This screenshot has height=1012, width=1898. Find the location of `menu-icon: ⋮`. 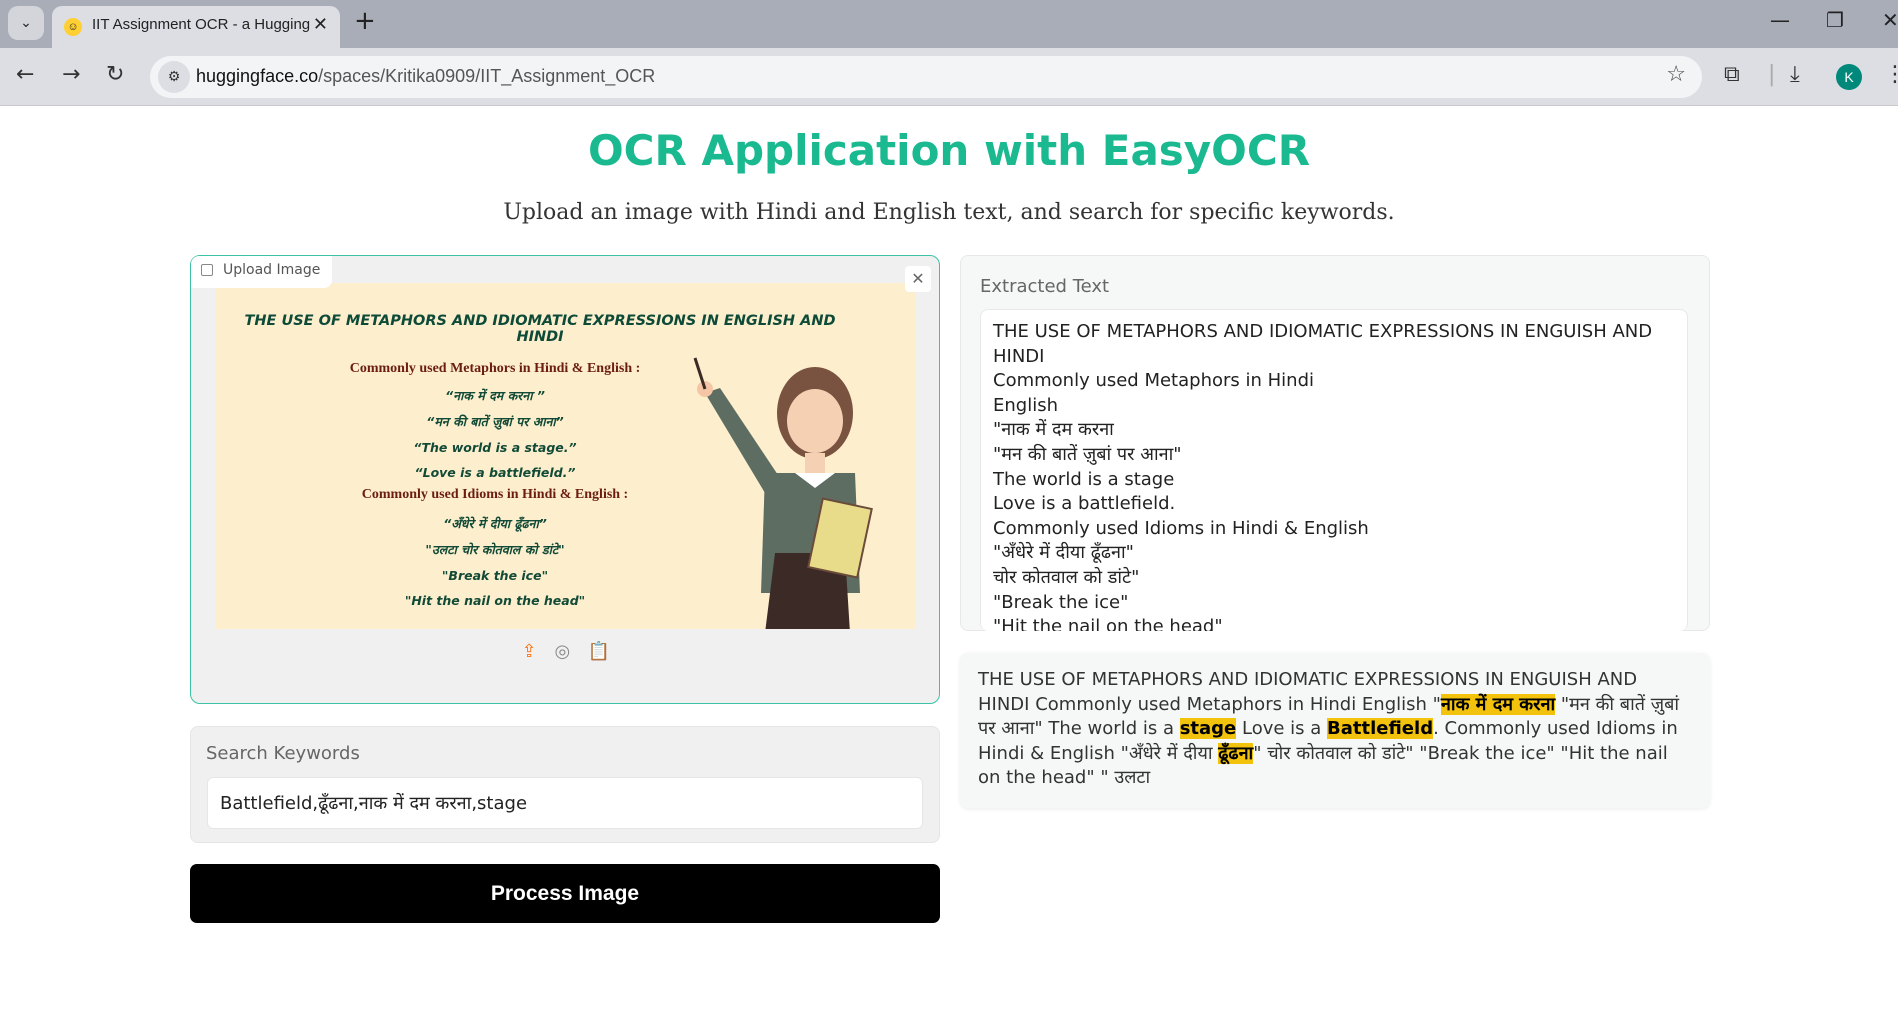

menu-icon: ⋮ is located at coordinates (1891, 74).